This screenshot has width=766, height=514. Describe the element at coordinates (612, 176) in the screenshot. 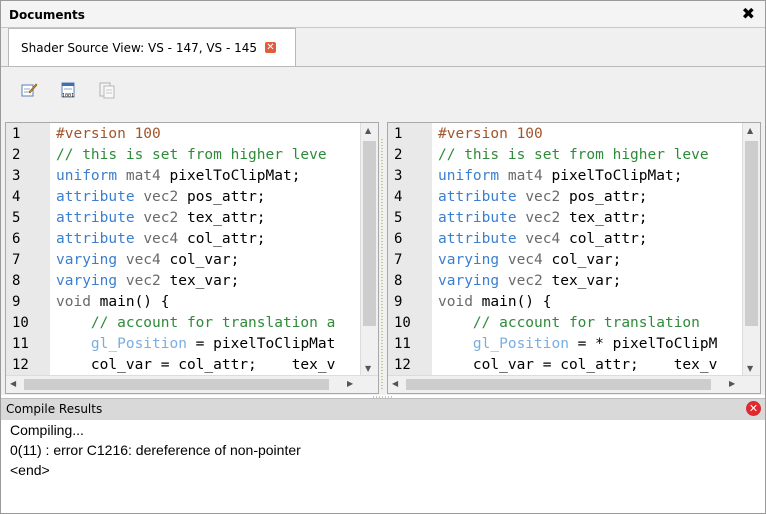

I see `code-token: pixelToClipMat;` at that location.